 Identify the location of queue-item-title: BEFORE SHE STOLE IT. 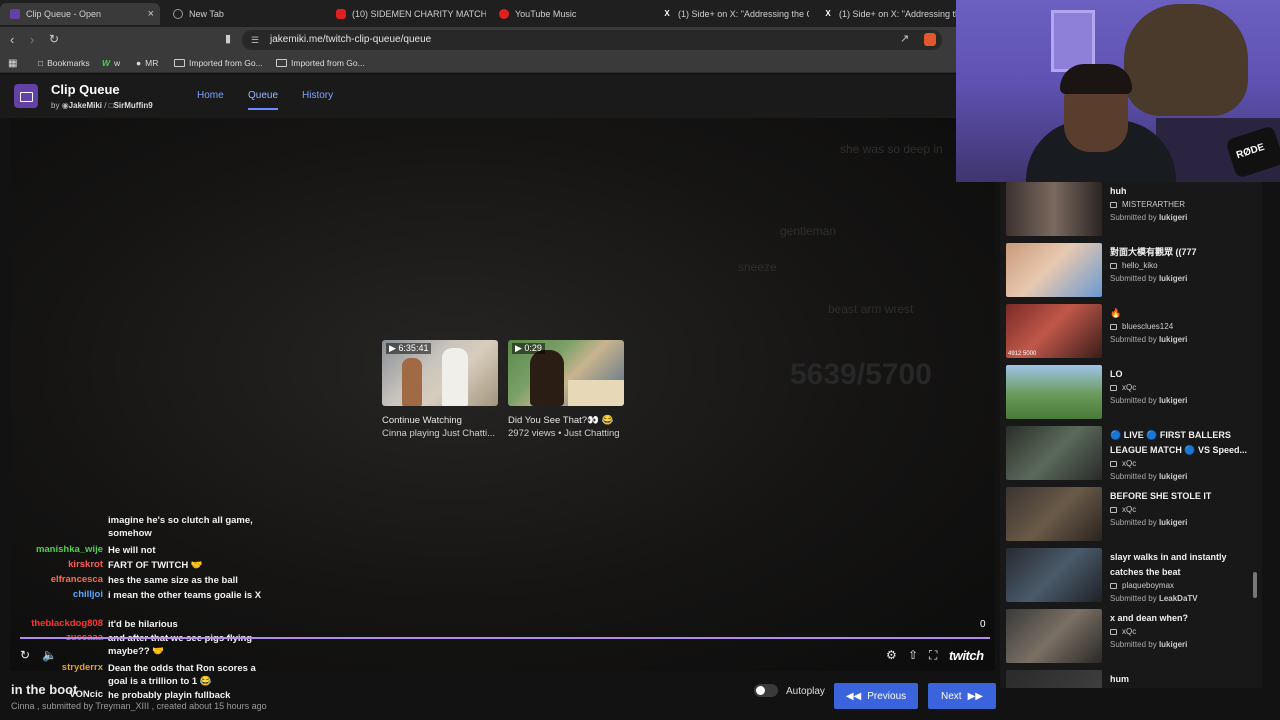
(1161, 496).